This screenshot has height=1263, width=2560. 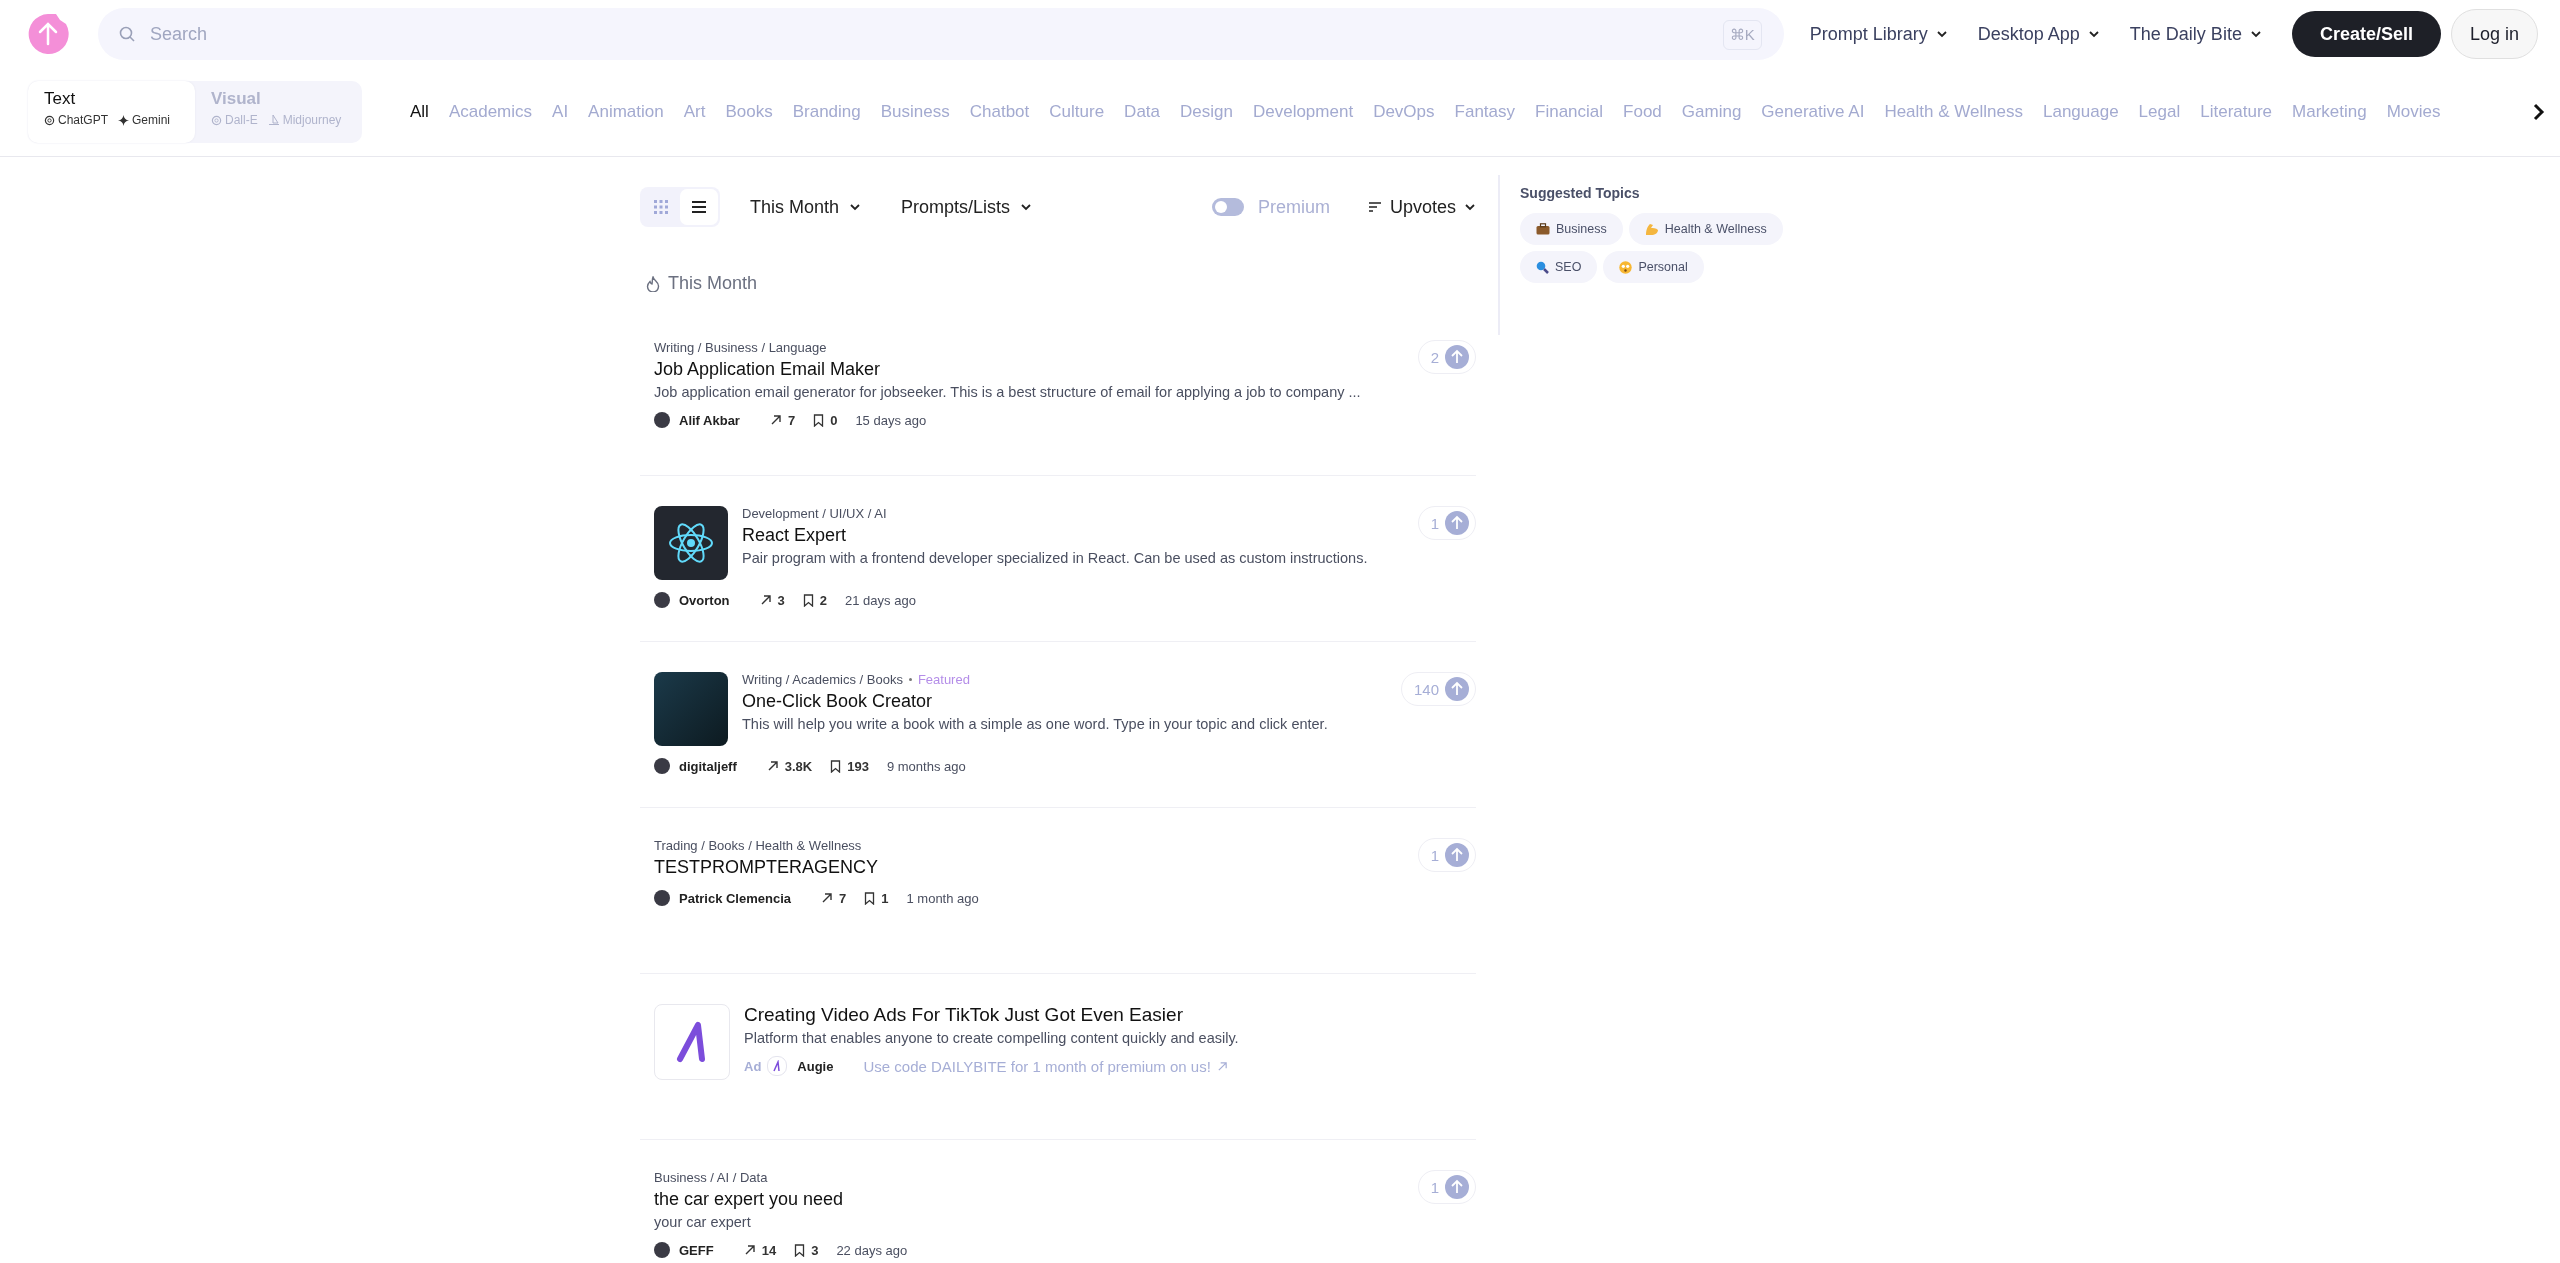 What do you see at coordinates (111, 112) in the screenshot?
I see `mode-tab: Text ChatGPT Gemini` at bounding box center [111, 112].